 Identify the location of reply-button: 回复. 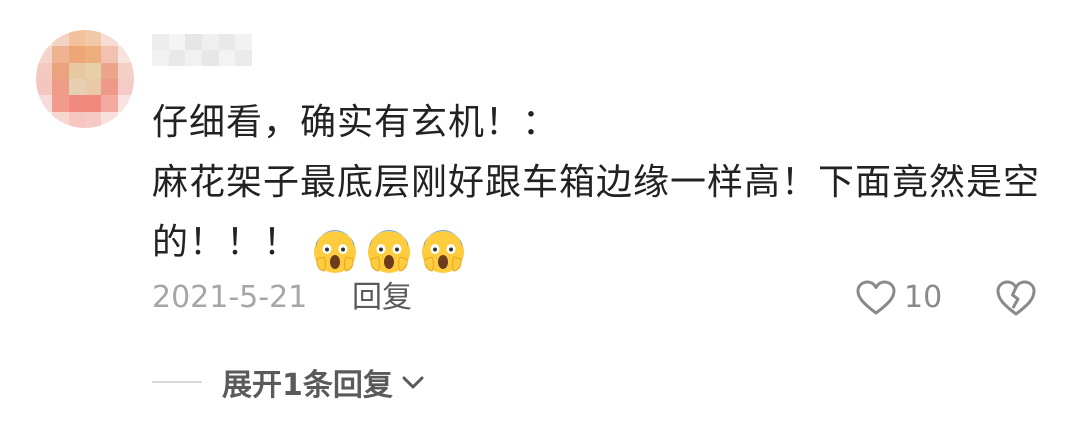
(382, 298).